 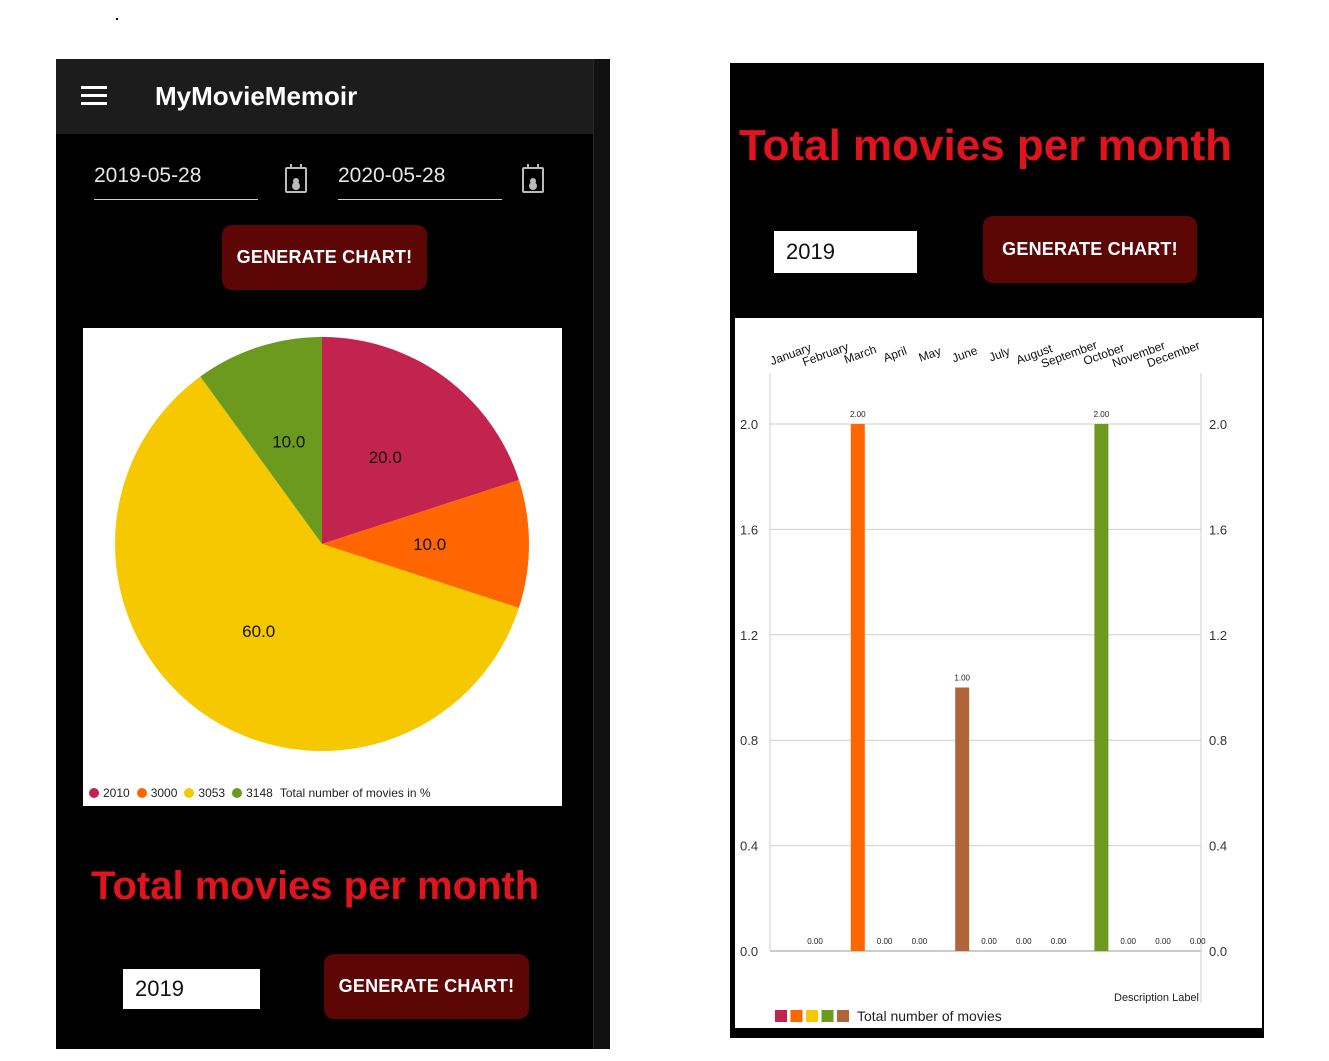 I want to click on legend-label: 3000, so click(x=164, y=793).